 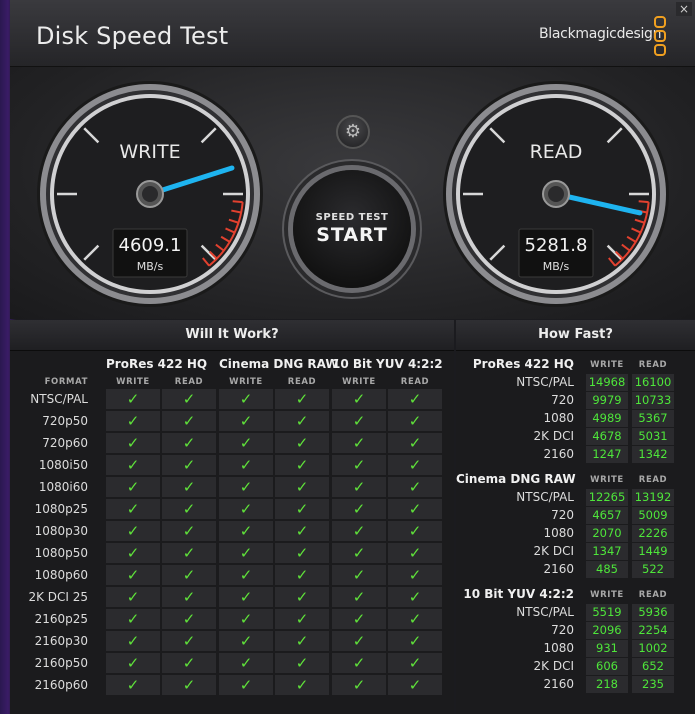 I want to click on write-column-header: WRITE, so click(x=359, y=382).